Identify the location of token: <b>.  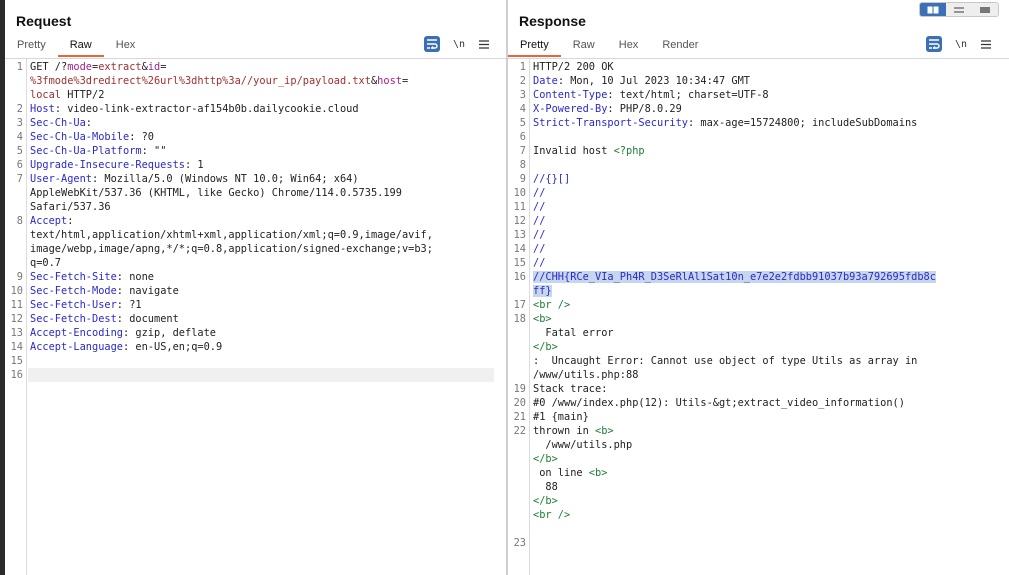
(542, 319).